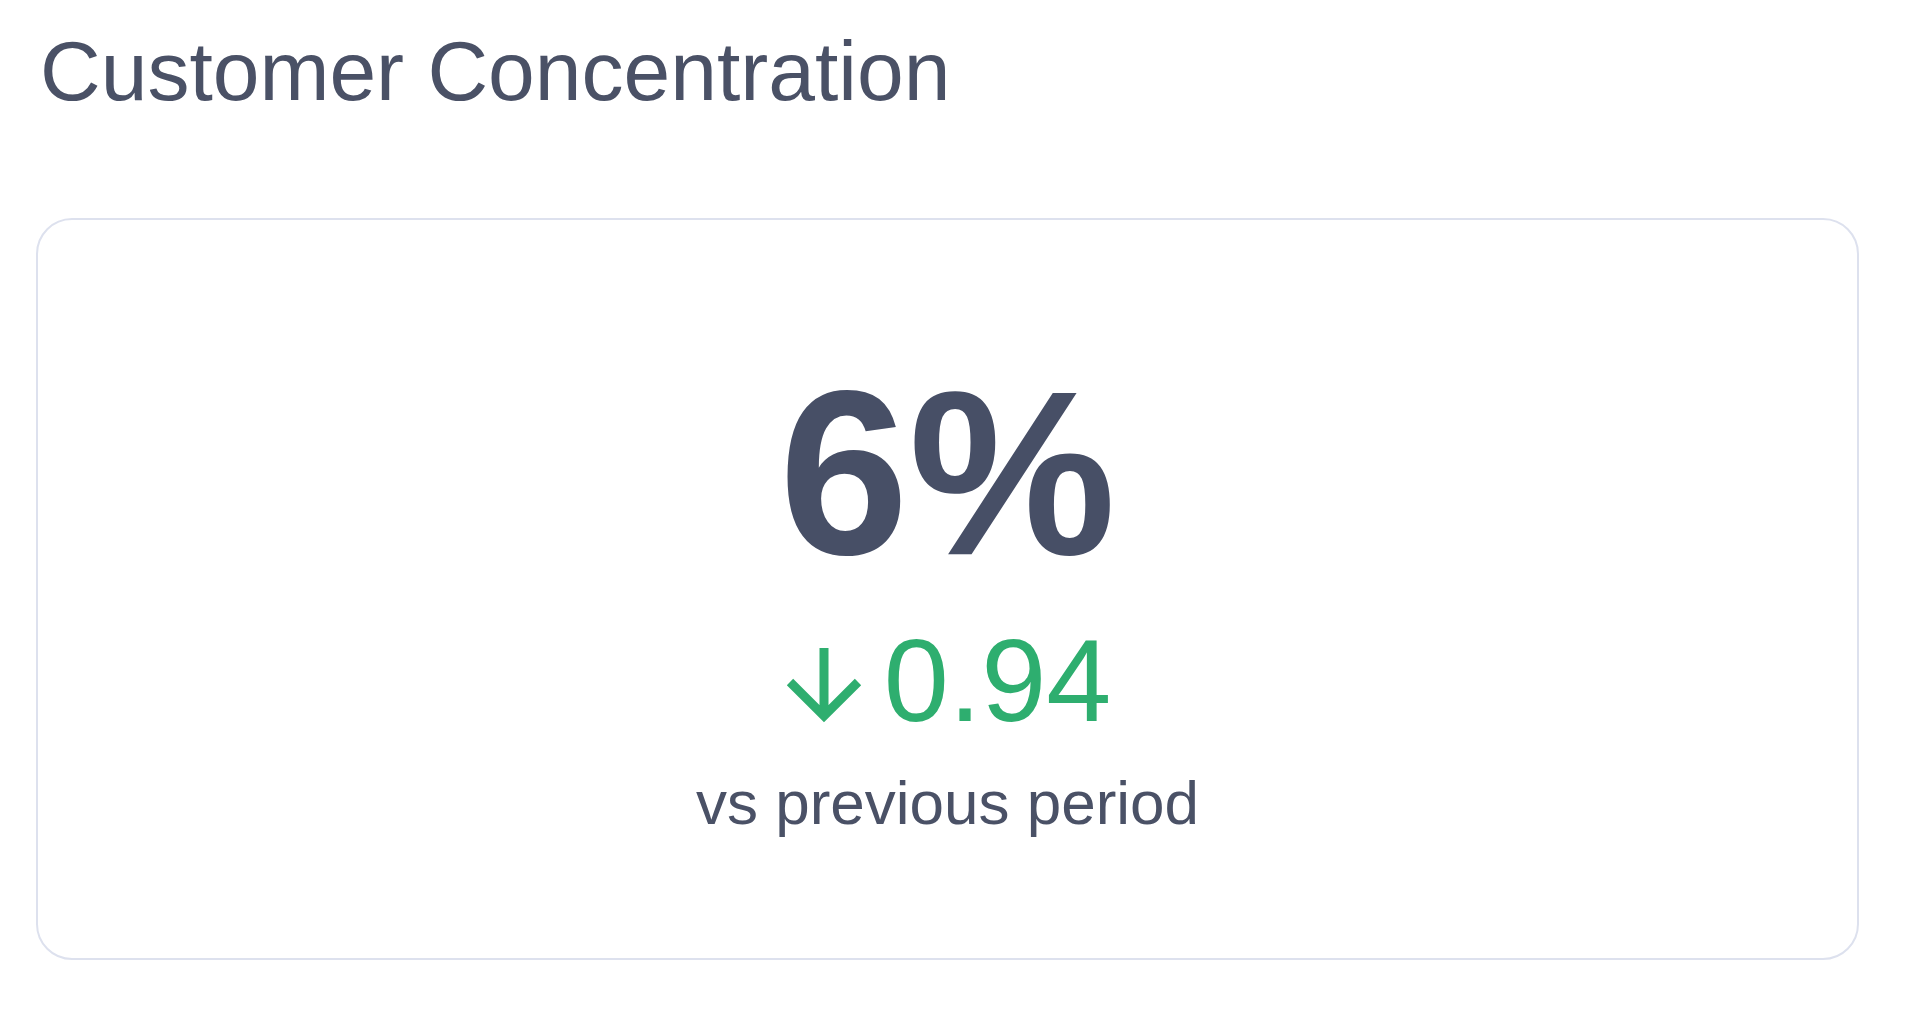  What do you see at coordinates (997, 680) in the screenshot?
I see `change-value: 0.94` at bounding box center [997, 680].